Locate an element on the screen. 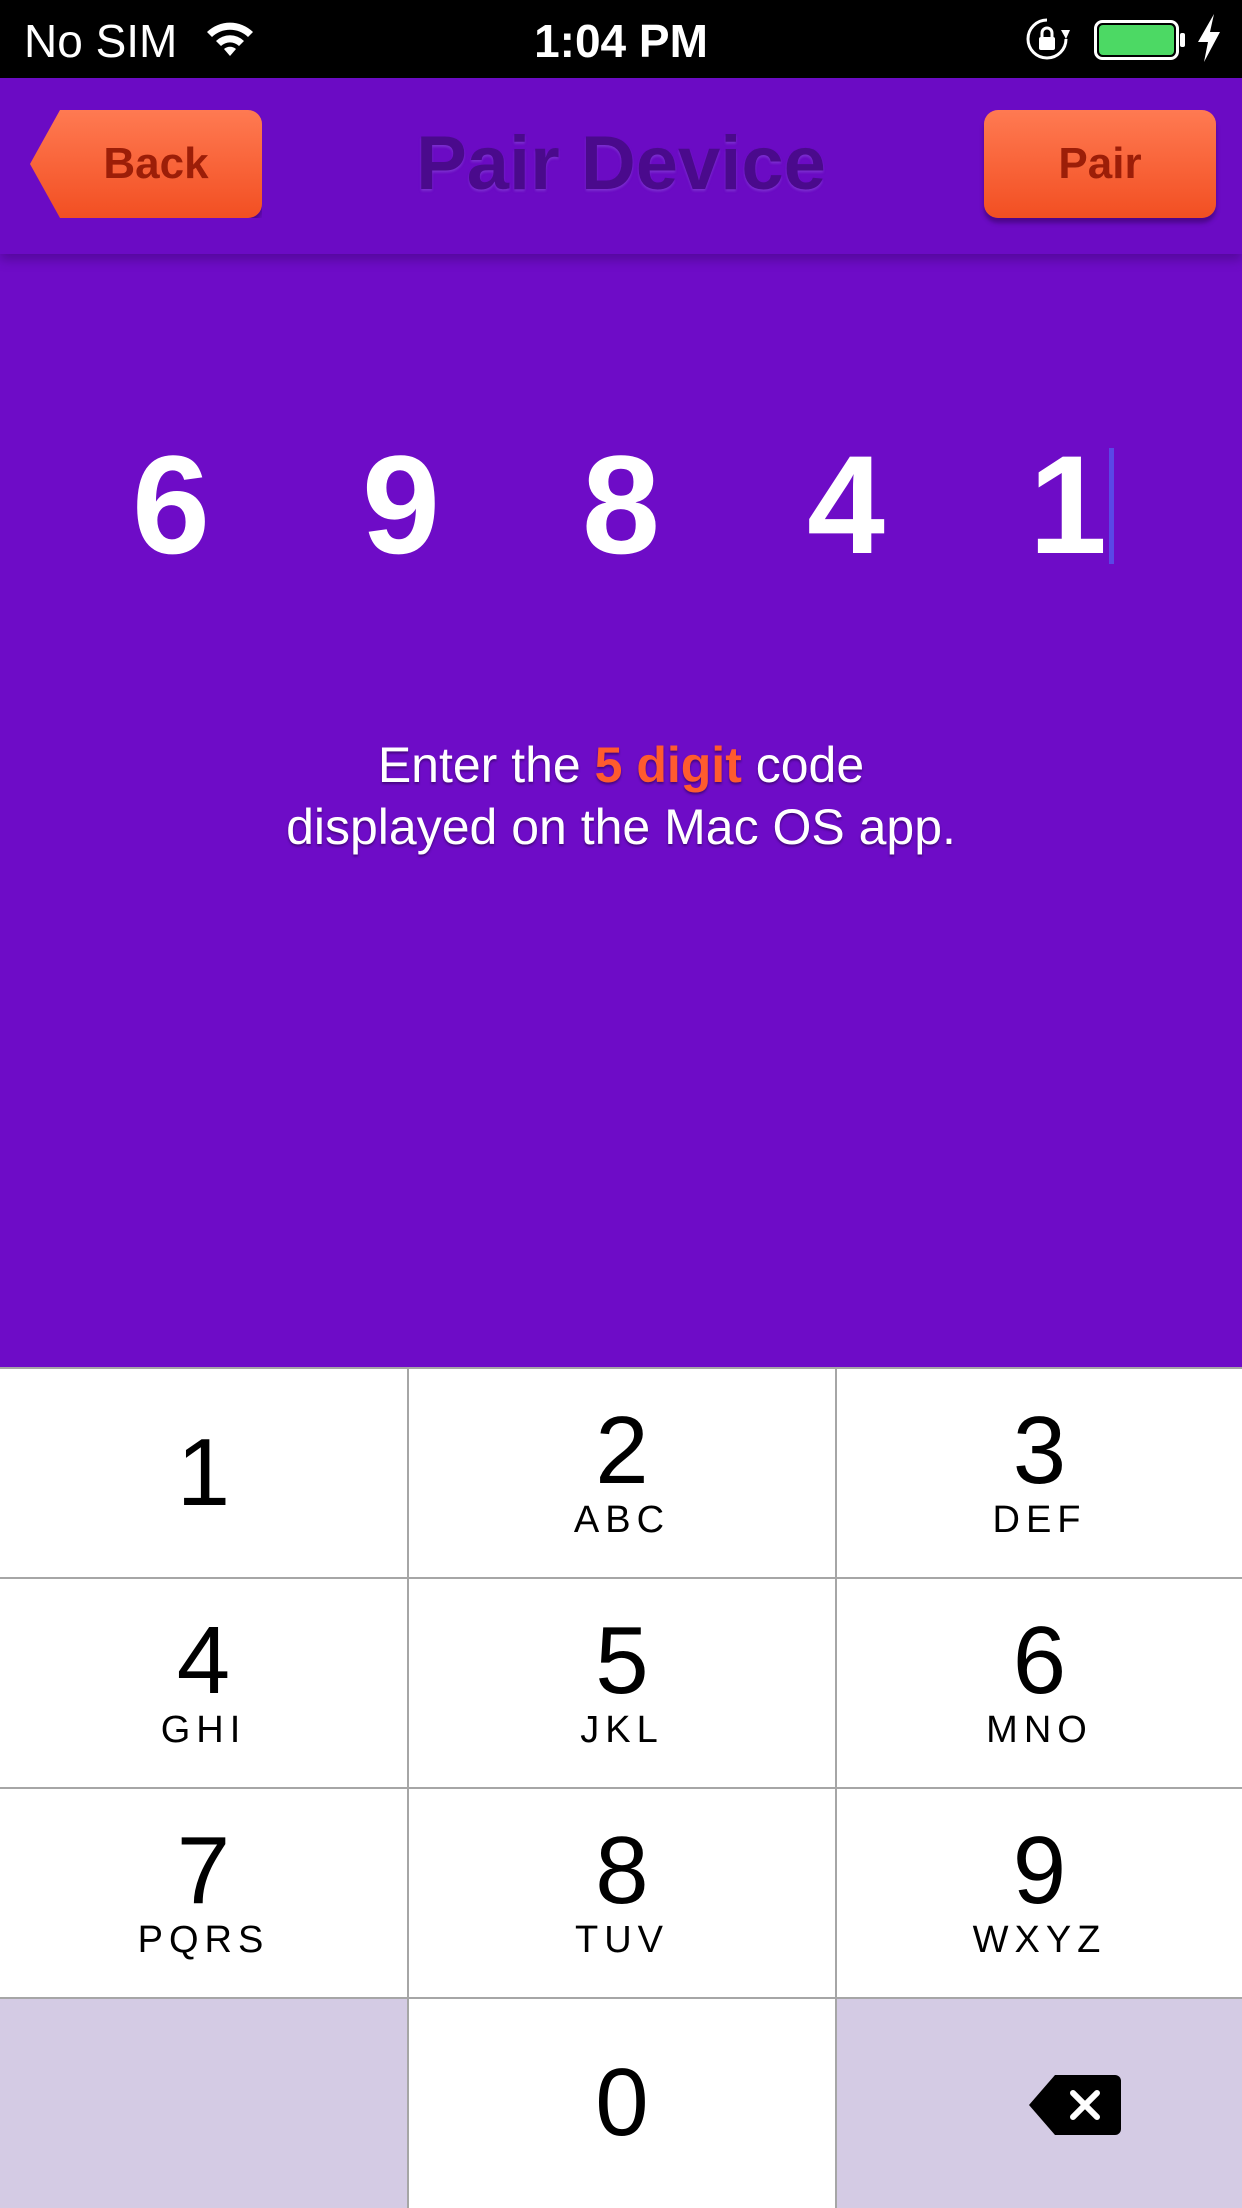  navigation-bar: Back Pair Device Pair is located at coordinates (621, 166).